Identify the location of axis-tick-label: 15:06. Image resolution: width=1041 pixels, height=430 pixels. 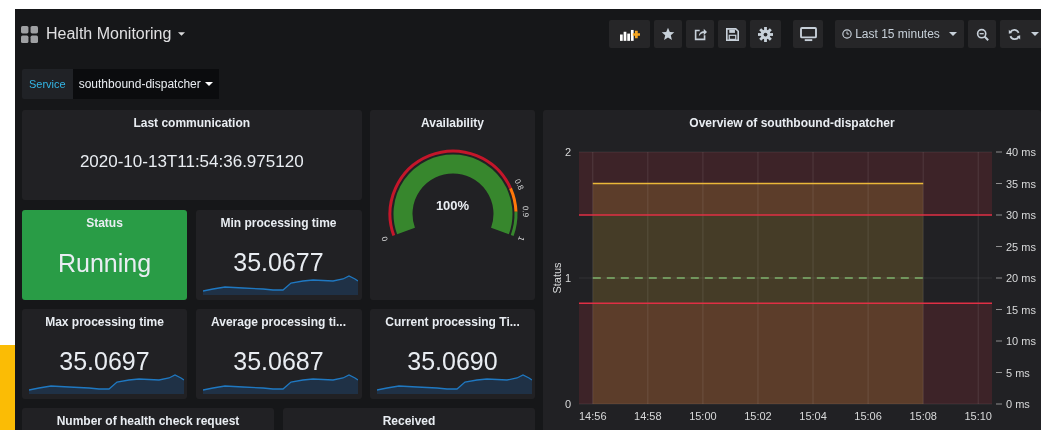
(868, 416).